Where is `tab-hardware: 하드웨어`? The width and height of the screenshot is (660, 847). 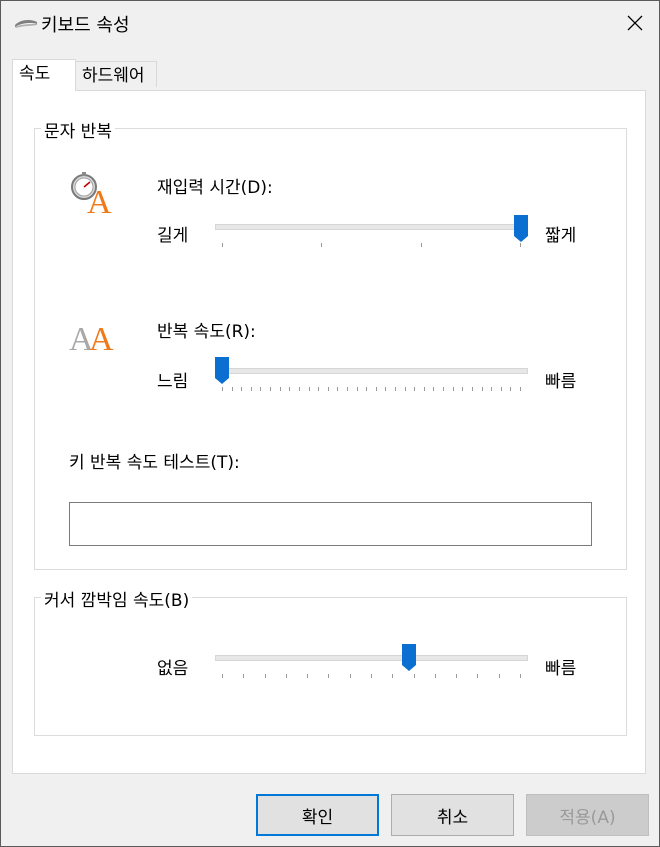
tab-hardware: 하드웨어 is located at coordinates (116, 74).